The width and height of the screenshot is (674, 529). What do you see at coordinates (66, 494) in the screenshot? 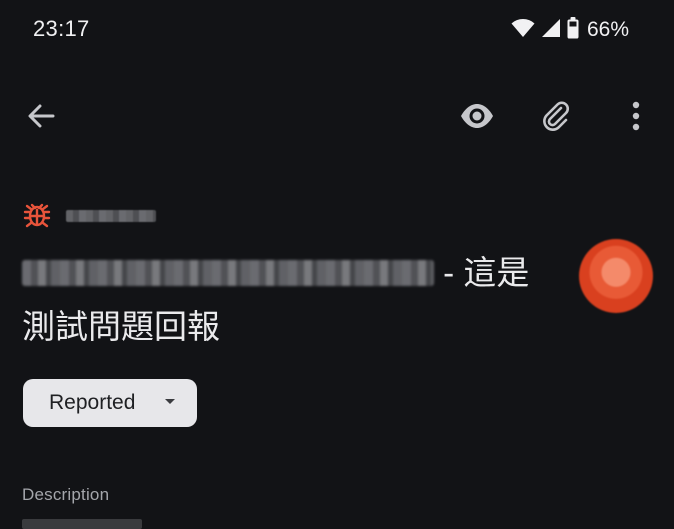
I see `description-label: Description` at bounding box center [66, 494].